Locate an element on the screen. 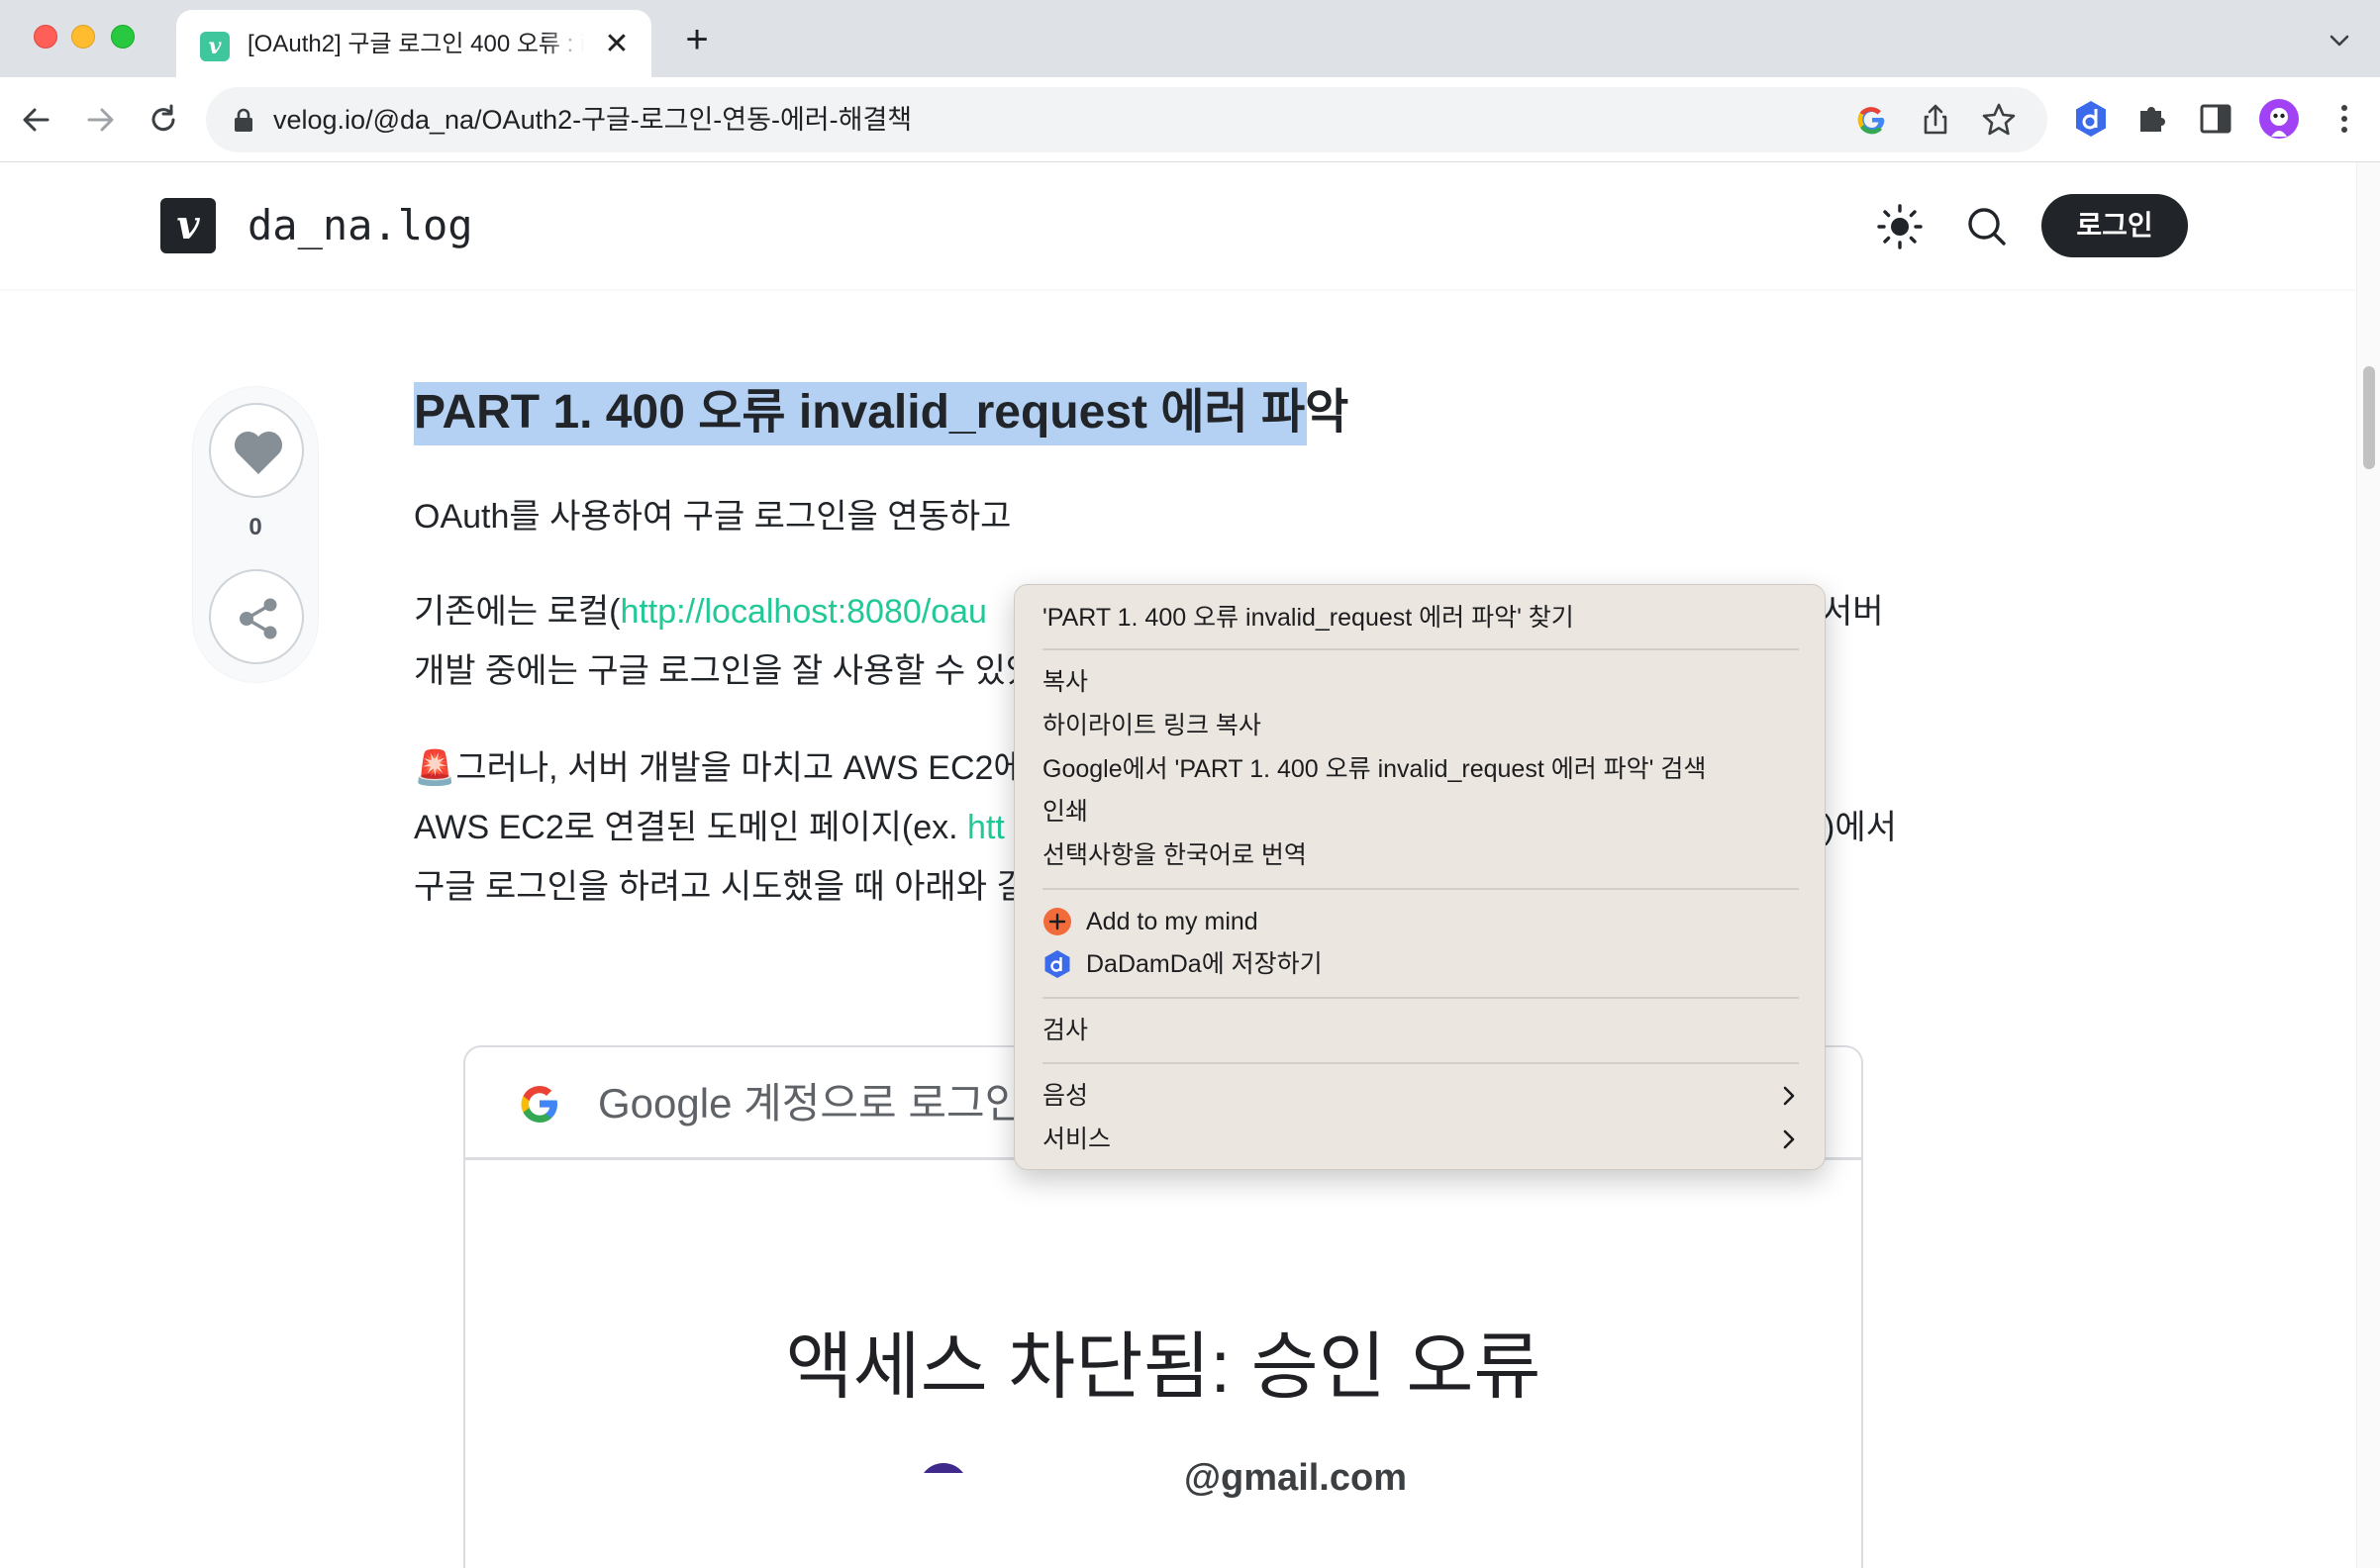  dadamda-extension-icon is located at coordinates (2091, 119).